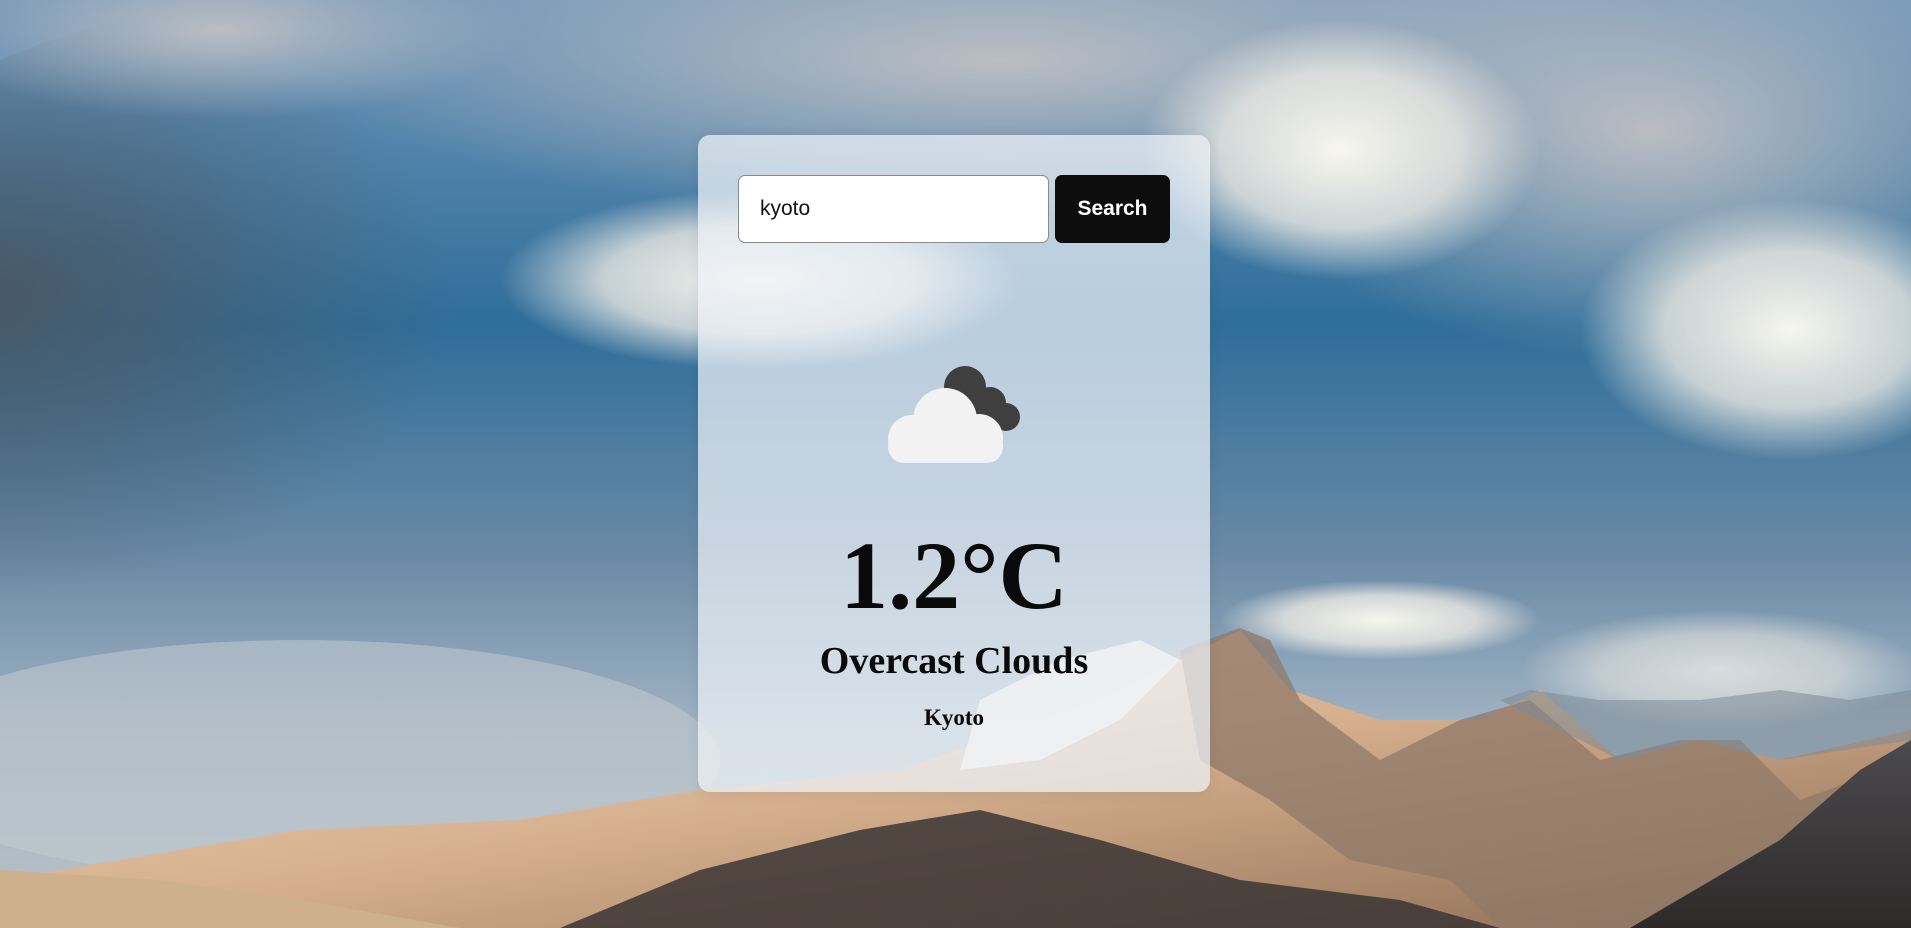 The image size is (1911, 928). What do you see at coordinates (954, 575) in the screenshot?
I see `temperature-value: 1.2°C` at bounding box center [954, 575].